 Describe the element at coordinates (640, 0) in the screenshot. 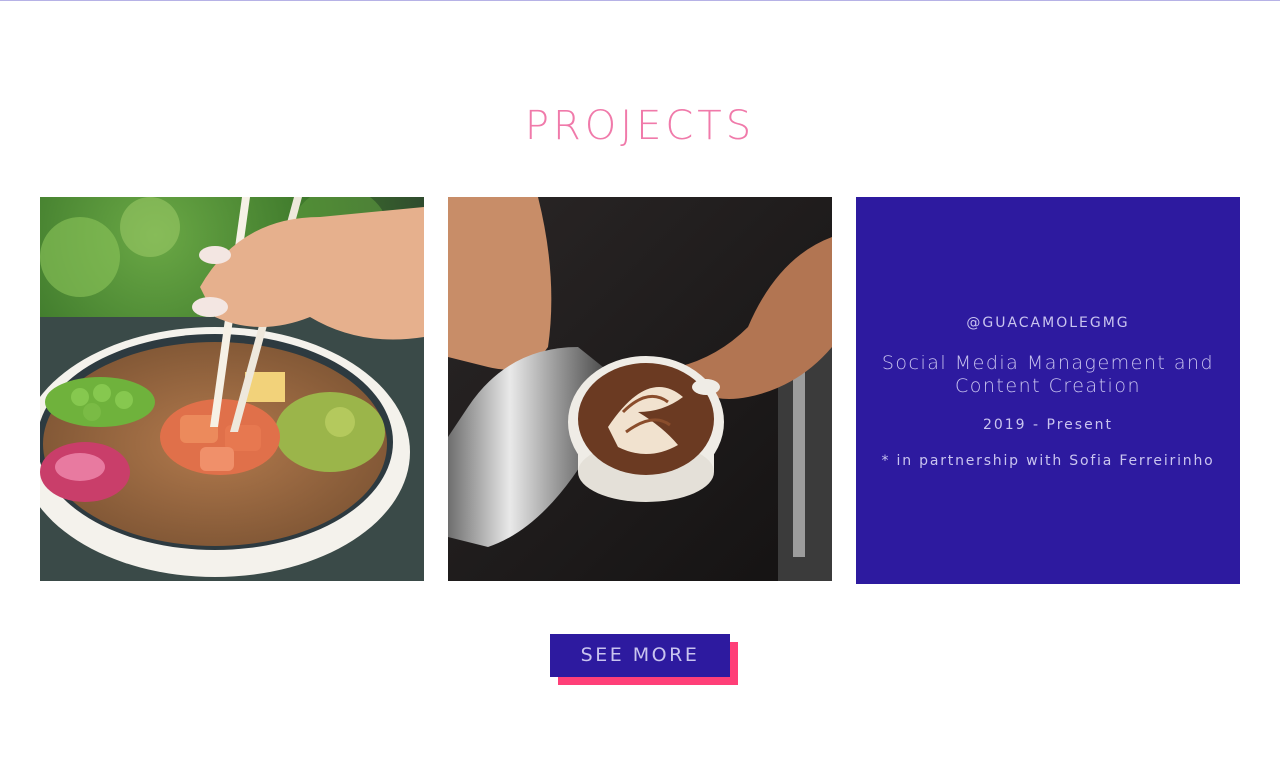

I see `top-divider` at that location.